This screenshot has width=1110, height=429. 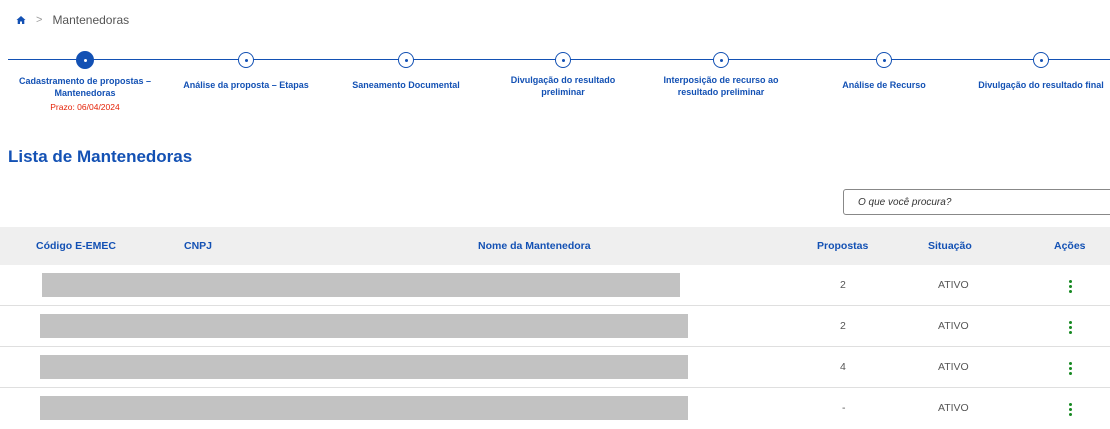 I want to click on step-label: Divulgação do resultado preliminar, so click(x=563, y=86).